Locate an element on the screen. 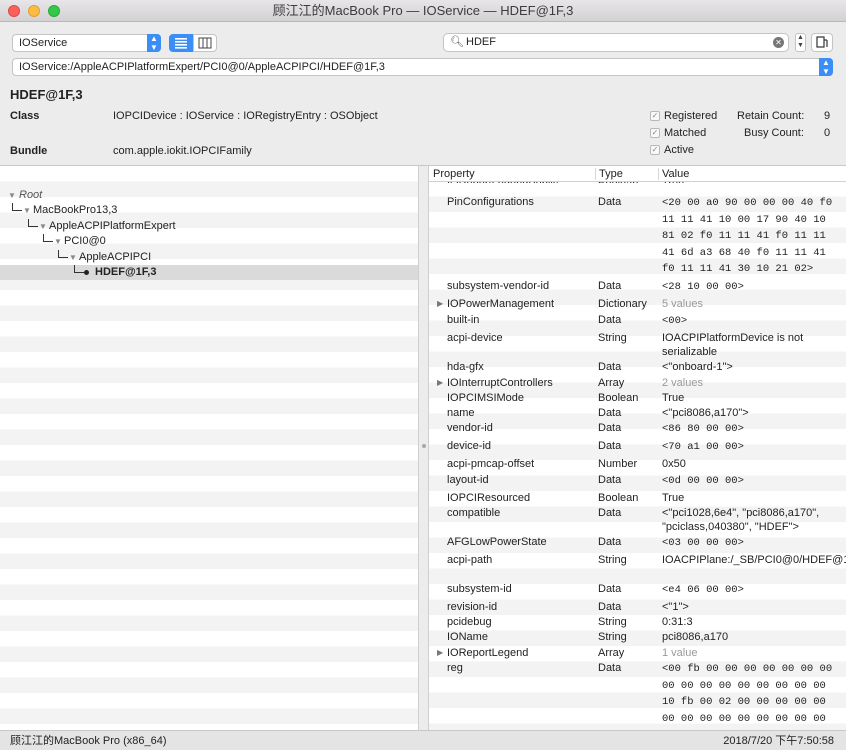 This screenshot has width=846, height=750. column-header-value: Value is located at coordinates (675, 174).